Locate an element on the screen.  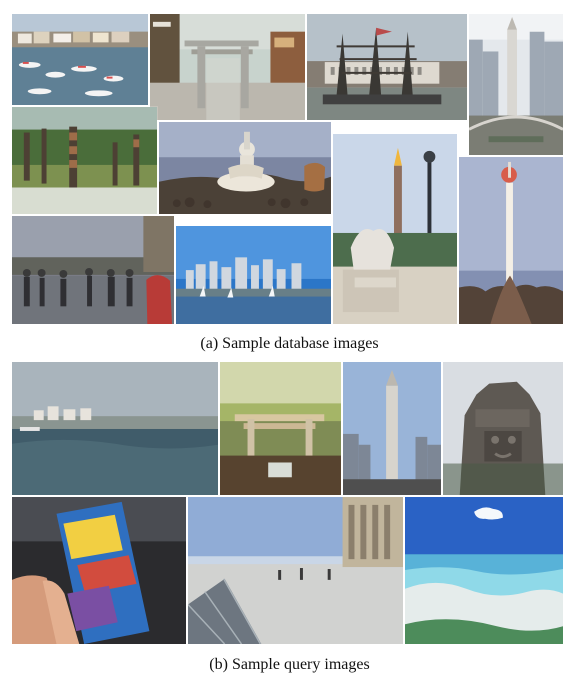
shiva-statue-image is located at coordinates (245, 168).